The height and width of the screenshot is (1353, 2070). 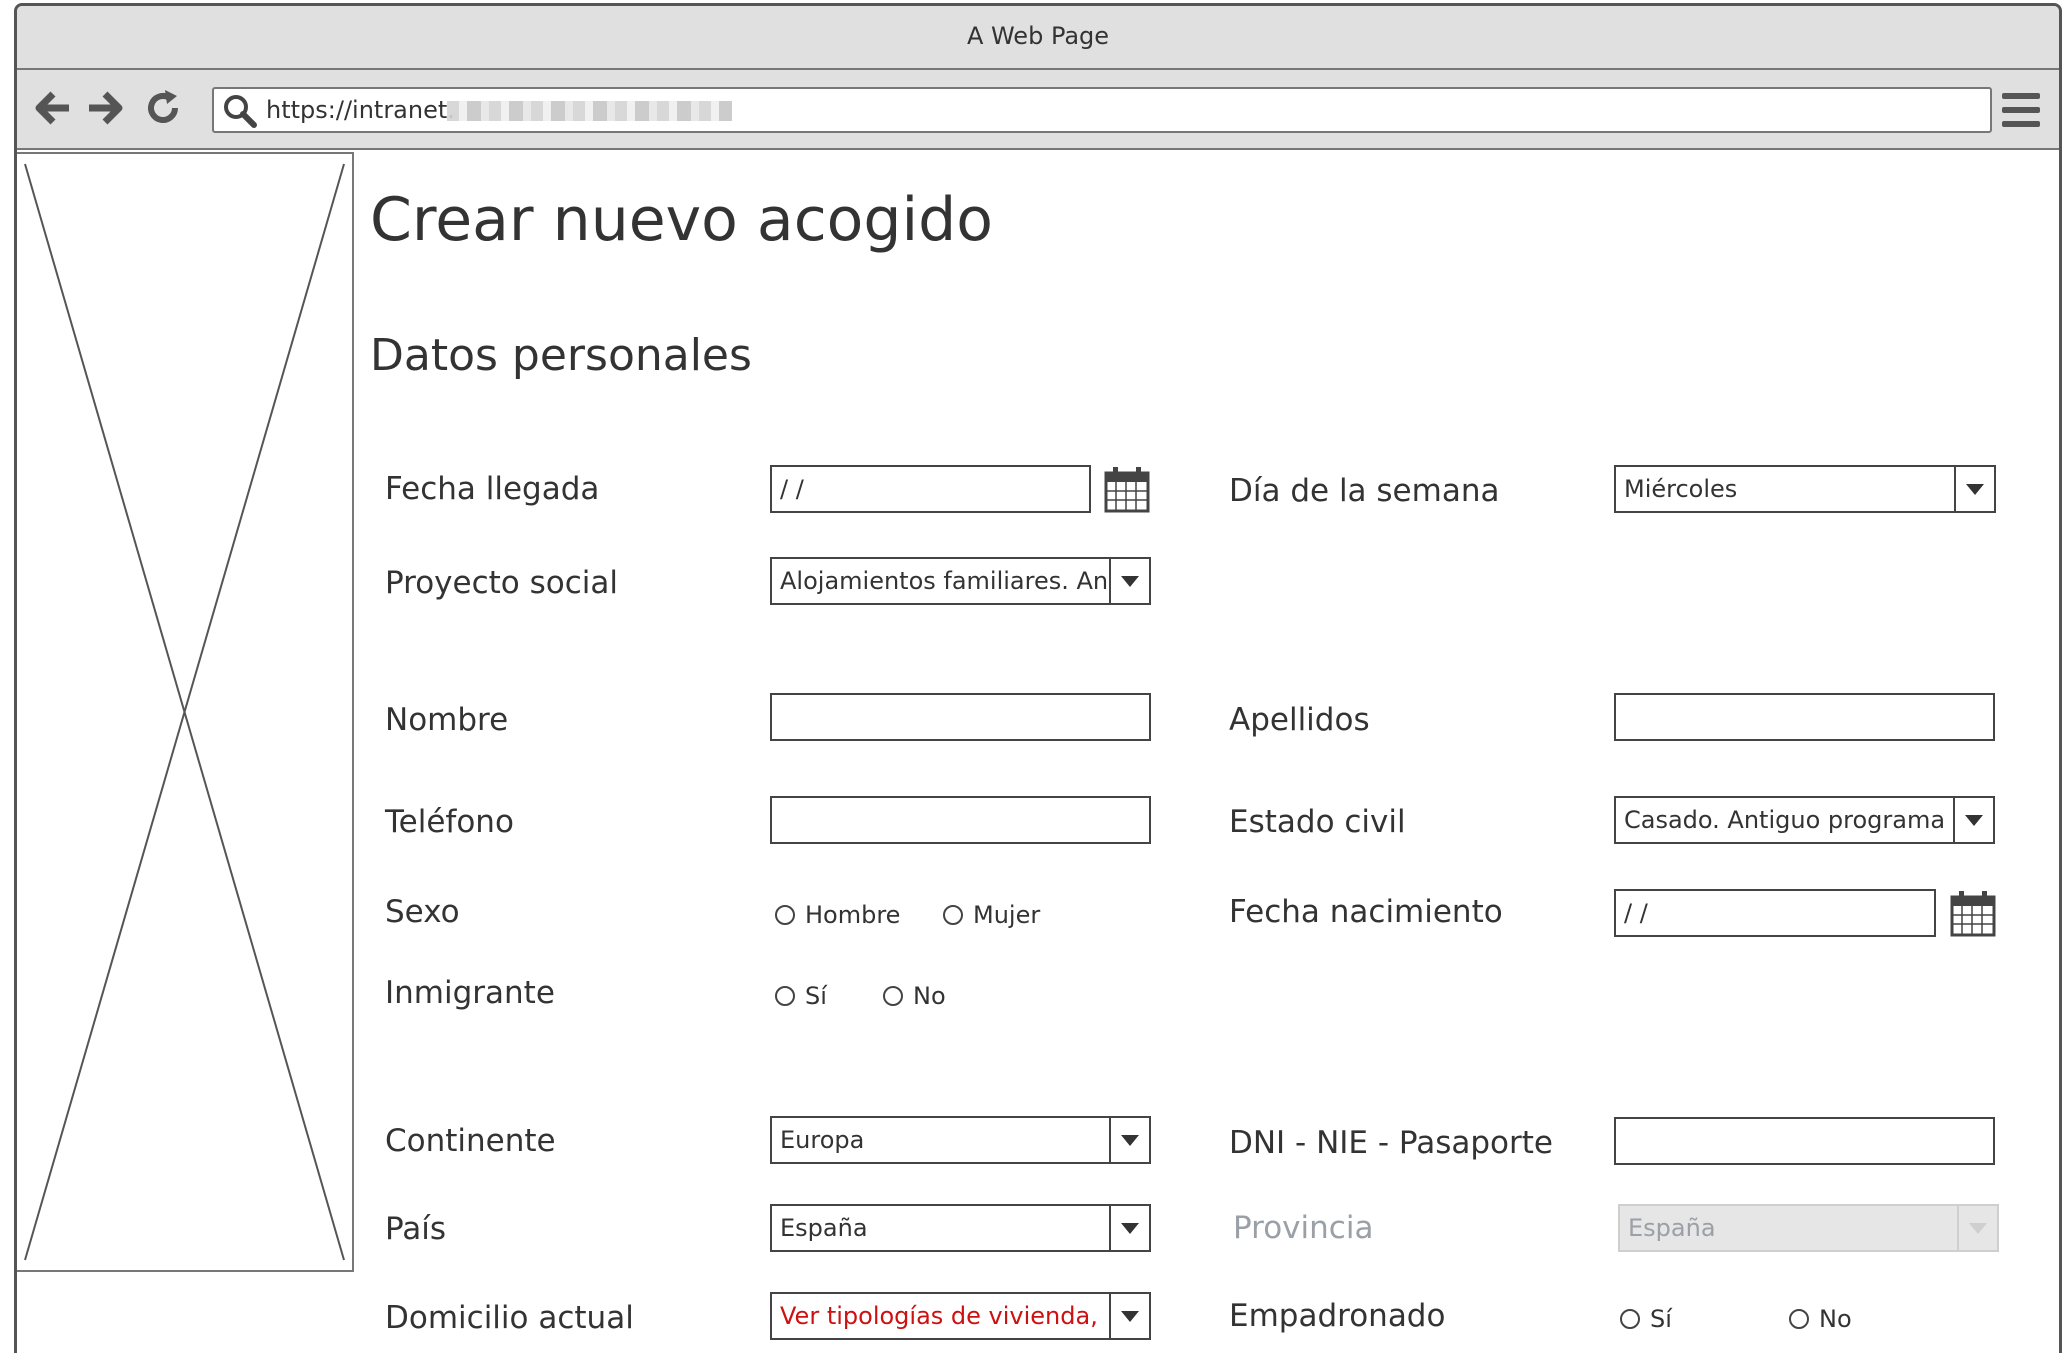 What do you see at coordinates (1775, 913) in the screenshot?
I see `fecha-nacimiento-input: / /` at bounding box center [1775, 913].